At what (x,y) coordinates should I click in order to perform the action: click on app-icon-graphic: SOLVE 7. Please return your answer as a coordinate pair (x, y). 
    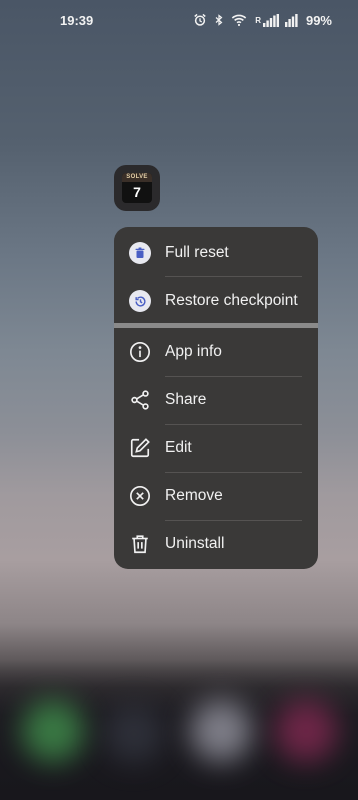
    Looking at the image, I should click on (137, 188).